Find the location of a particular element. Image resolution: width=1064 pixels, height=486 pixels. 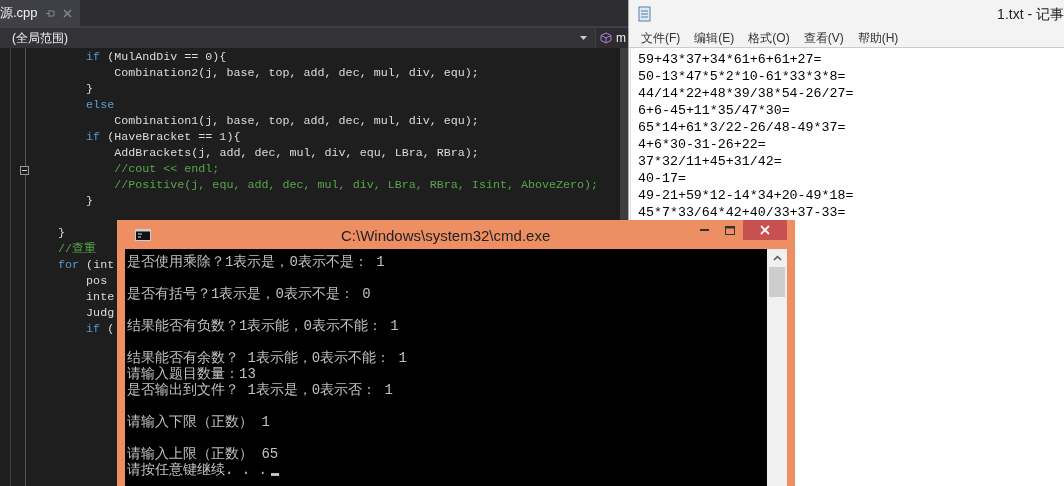

code-line: pos is located at coordinates (97, 282).